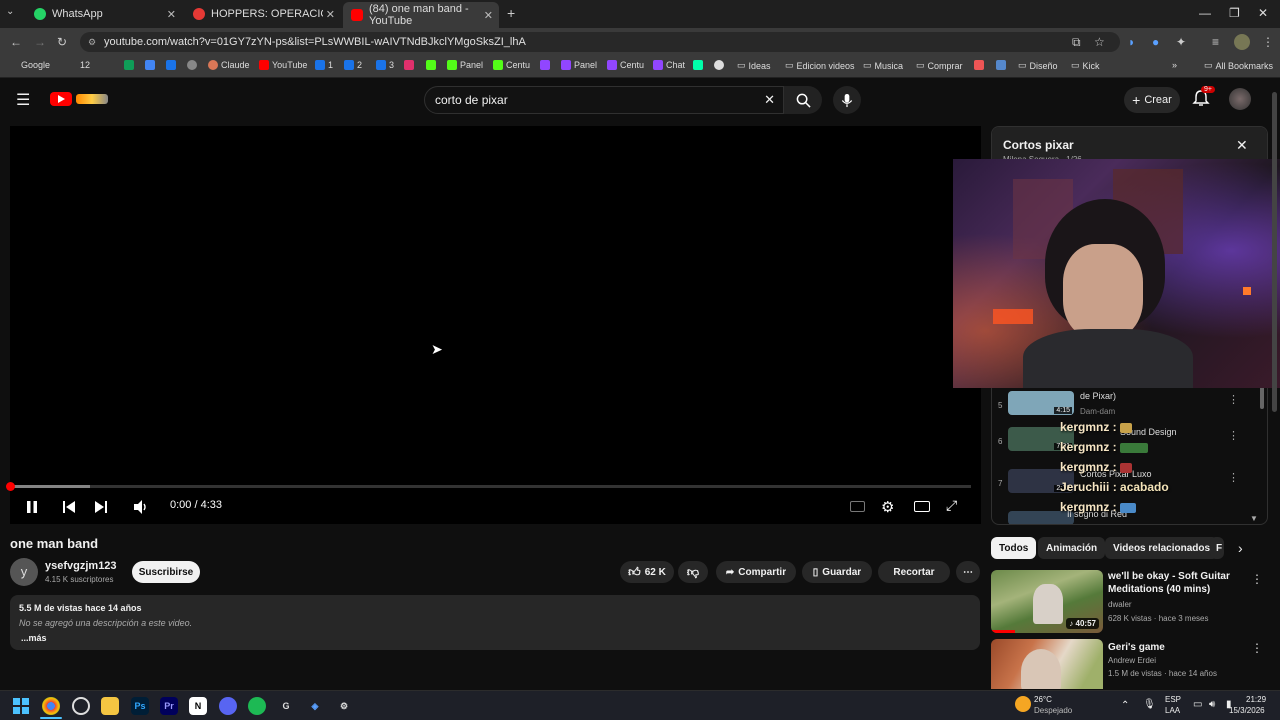  Describe the element at coordinates (421, 15) in the screenshot. I see `tab-youtube: (84) one man band - YouTube ✕` at that location.